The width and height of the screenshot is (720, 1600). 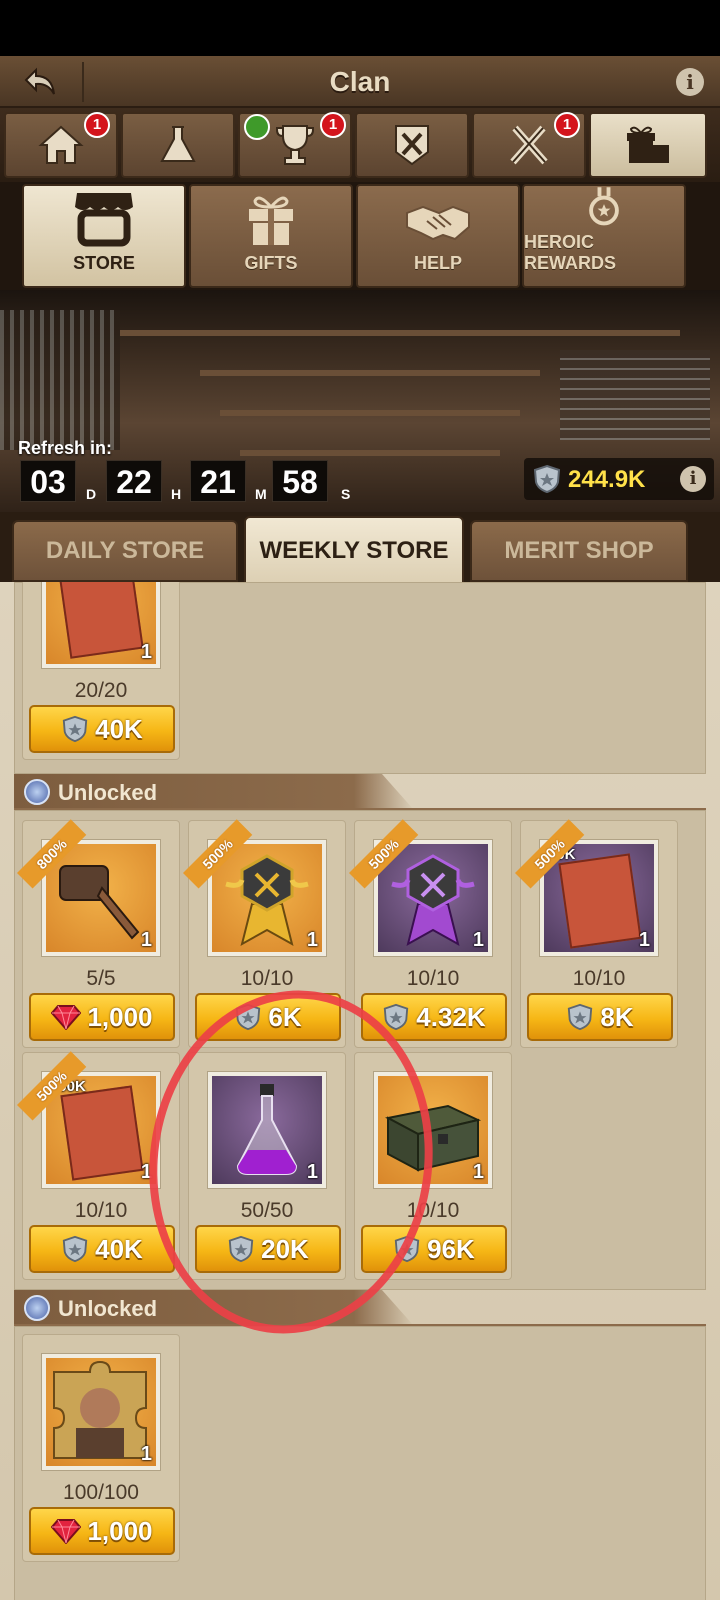 I want to click on info-icon: i, so click(x=690, y=82).